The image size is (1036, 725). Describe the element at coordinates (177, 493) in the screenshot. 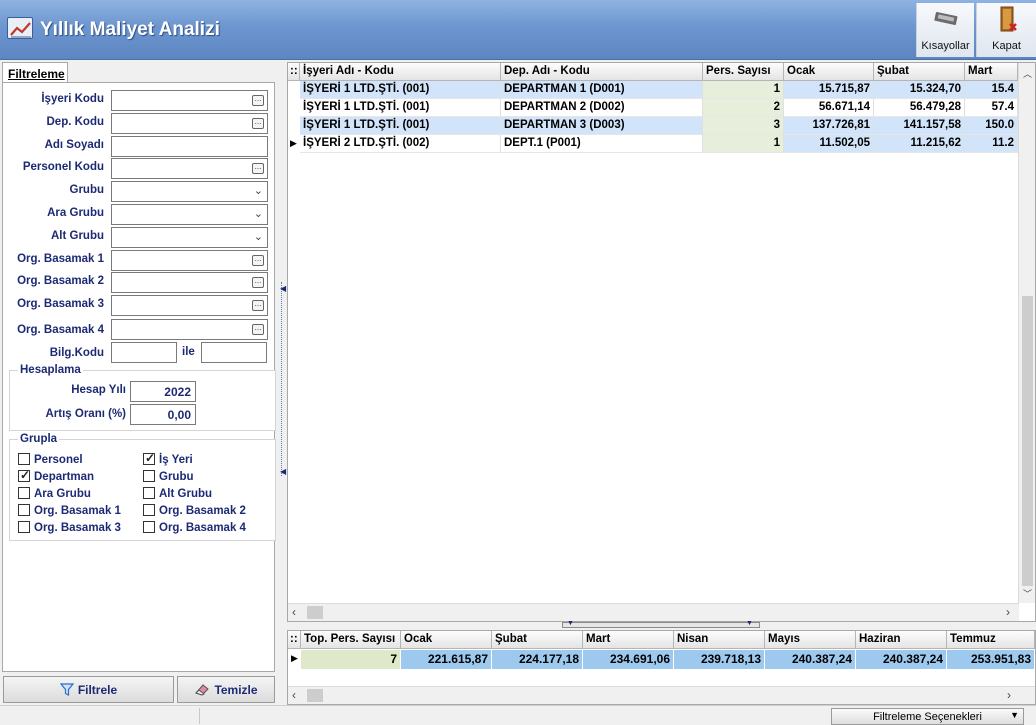

I see `checkbox-alt-grubu: Alt Grubu` at that location.